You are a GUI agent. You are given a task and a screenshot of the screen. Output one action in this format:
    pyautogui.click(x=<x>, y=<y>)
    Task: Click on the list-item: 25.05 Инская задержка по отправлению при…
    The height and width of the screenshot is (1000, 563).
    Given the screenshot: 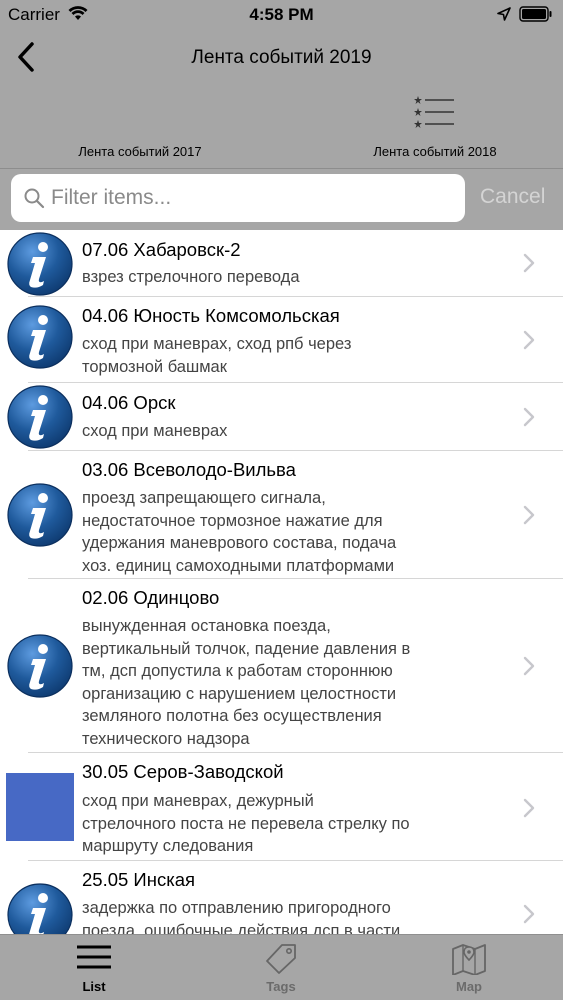 What is the action you would take?
    pyautogui.click(x=281, y=897)
    